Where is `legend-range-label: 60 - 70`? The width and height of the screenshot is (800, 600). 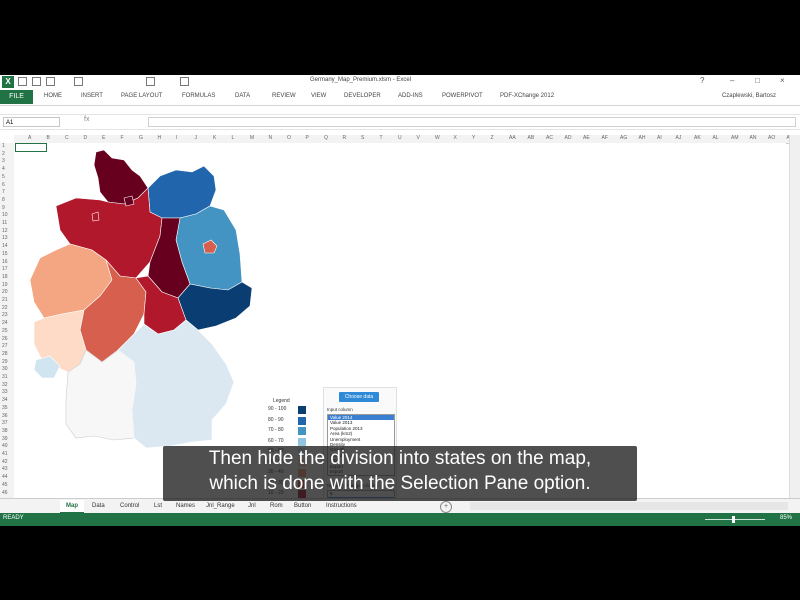 legend-range-label: 60 - 70 is located at coordinates (276, 440).